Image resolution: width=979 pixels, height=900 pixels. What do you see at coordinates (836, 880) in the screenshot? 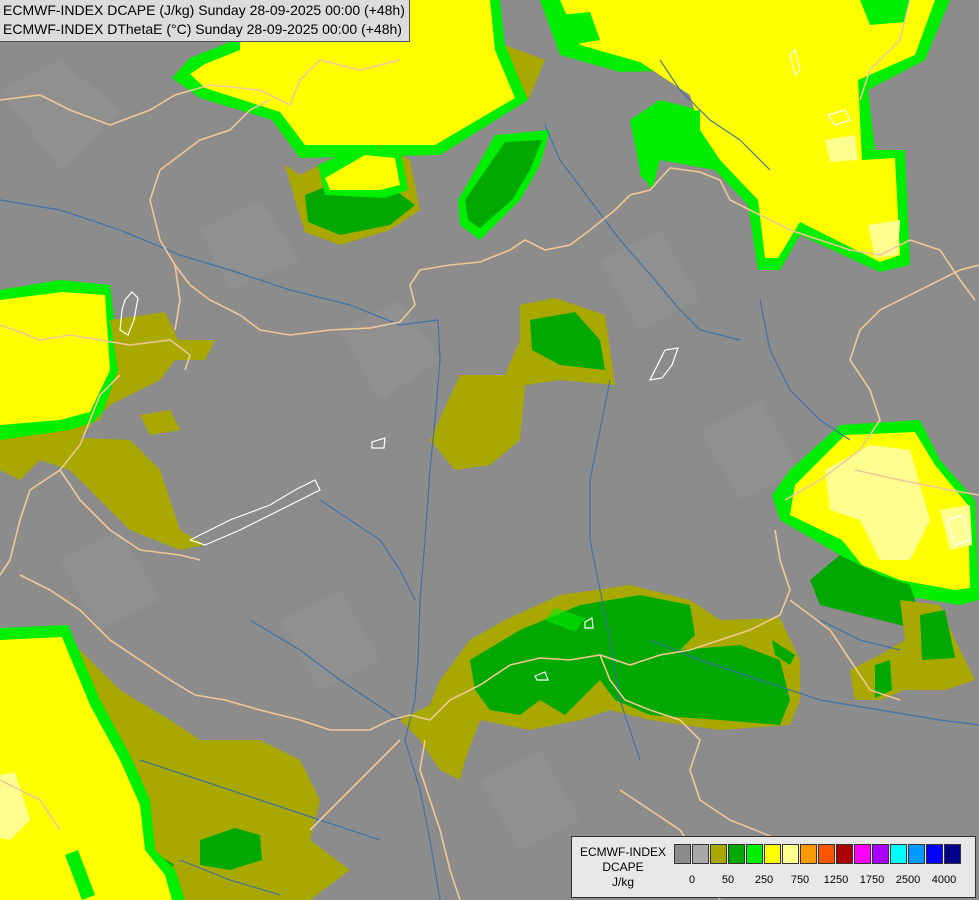
I see `legend-tick-label: 1250` at bounding box center [836, 880].